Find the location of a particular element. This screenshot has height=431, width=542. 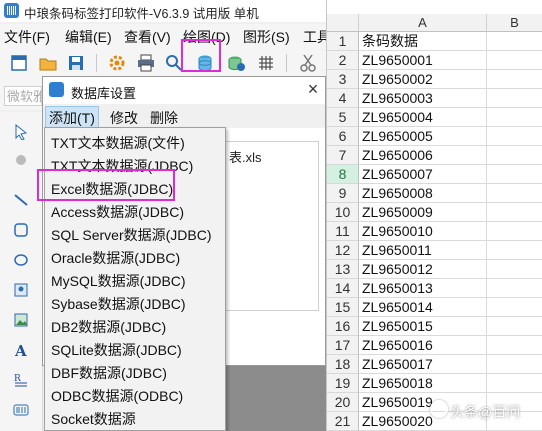

row-header: 11 is located at coordinates (343, 231).